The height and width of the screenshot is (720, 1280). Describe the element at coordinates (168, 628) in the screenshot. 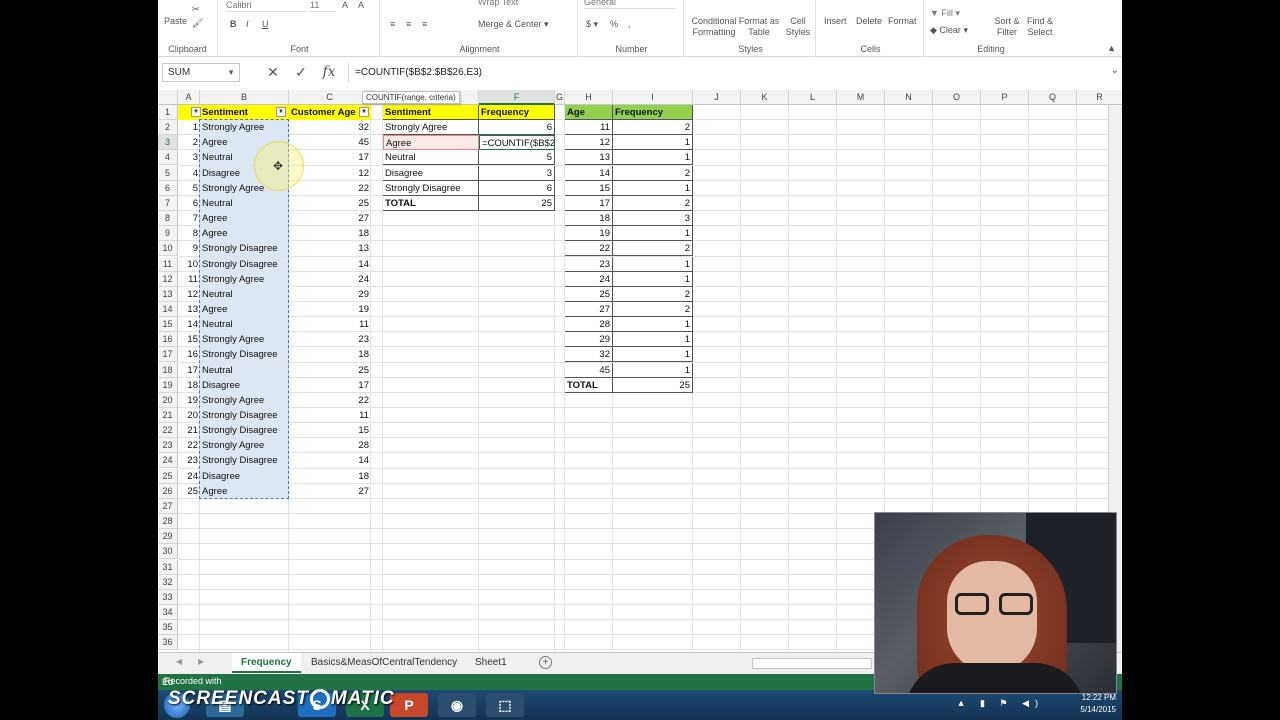

I see `row-header-35: 35` at that location.